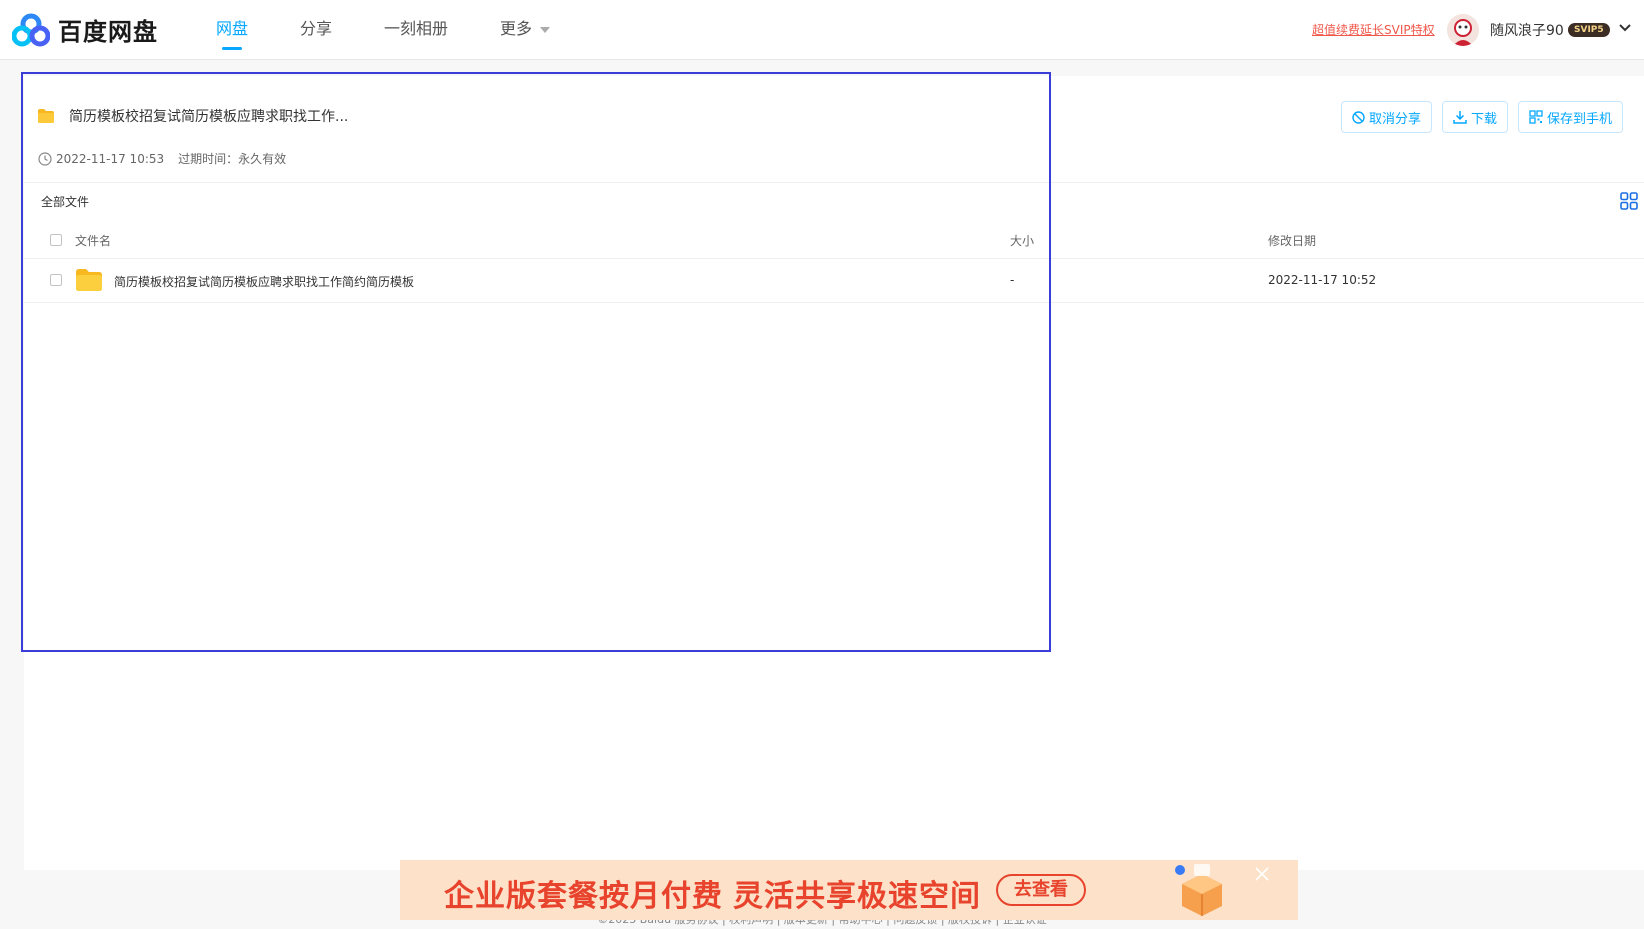  I want to click on banner-view-button: 去查看, so click(1041, 890).